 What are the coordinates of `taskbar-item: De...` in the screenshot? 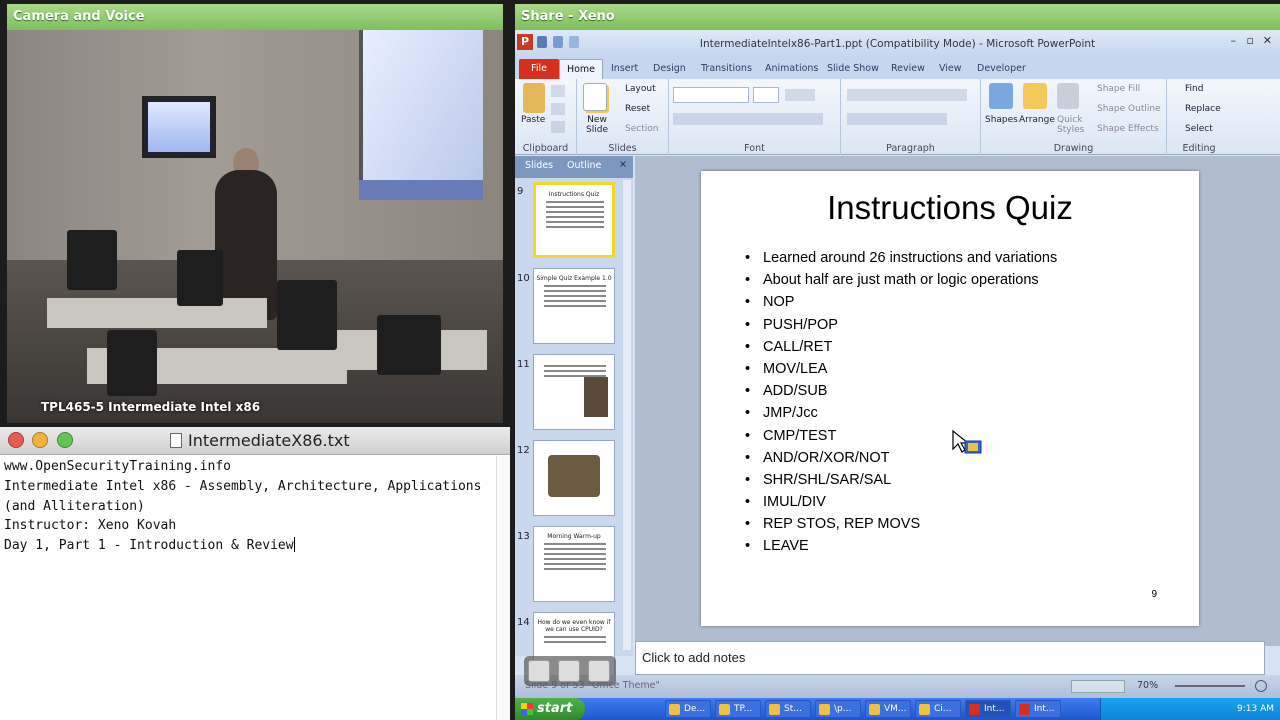 It's located at (688, 709).